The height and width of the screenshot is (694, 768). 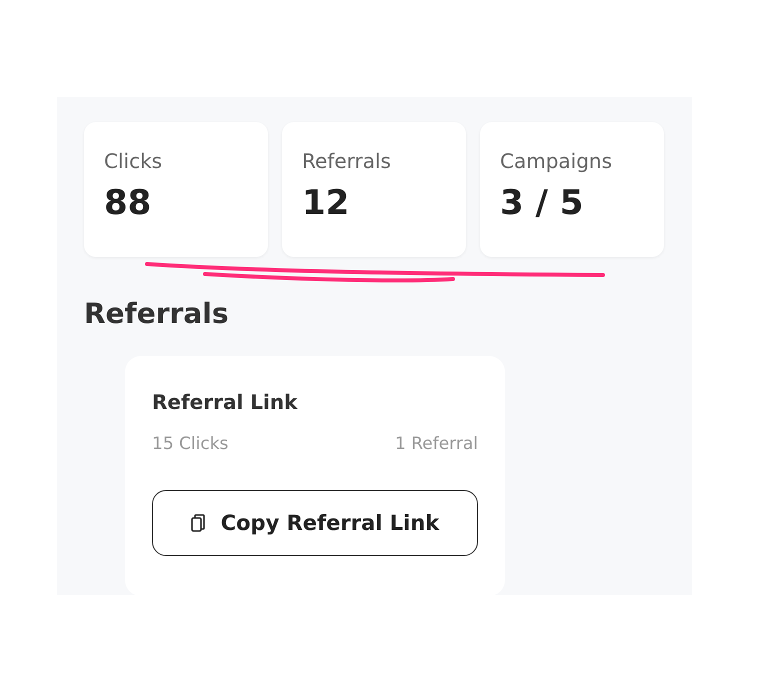 I want to click on referrals-count: 1 Referral, so click(x=436, y=444).